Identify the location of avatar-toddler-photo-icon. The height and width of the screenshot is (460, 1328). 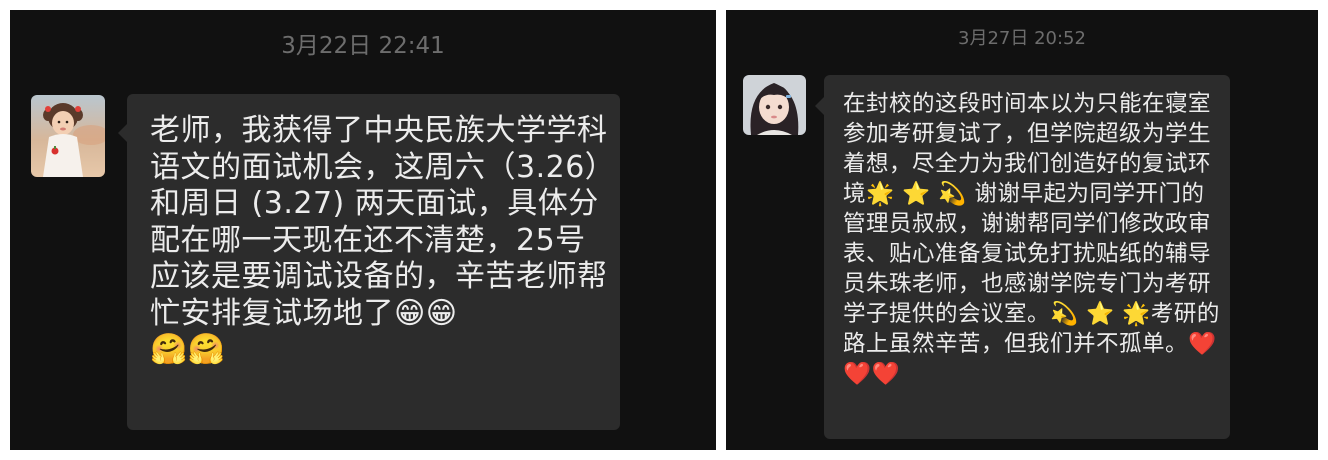
(68, 136).